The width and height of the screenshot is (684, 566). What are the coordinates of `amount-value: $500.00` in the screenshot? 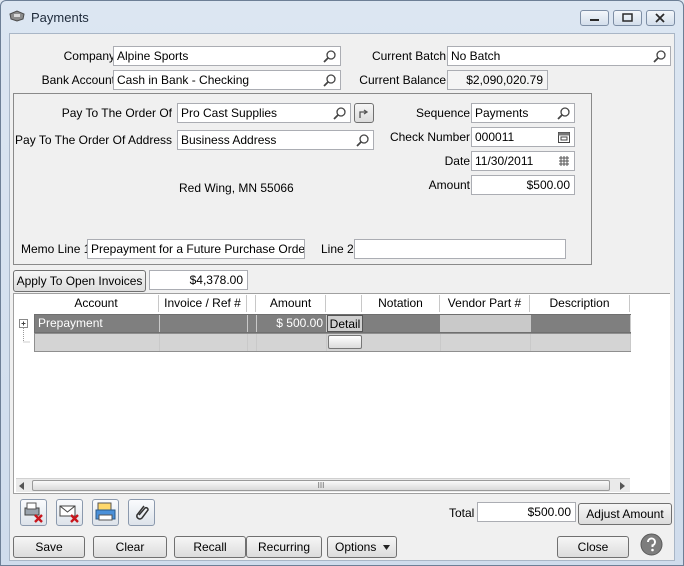 It's located at (548, 185).